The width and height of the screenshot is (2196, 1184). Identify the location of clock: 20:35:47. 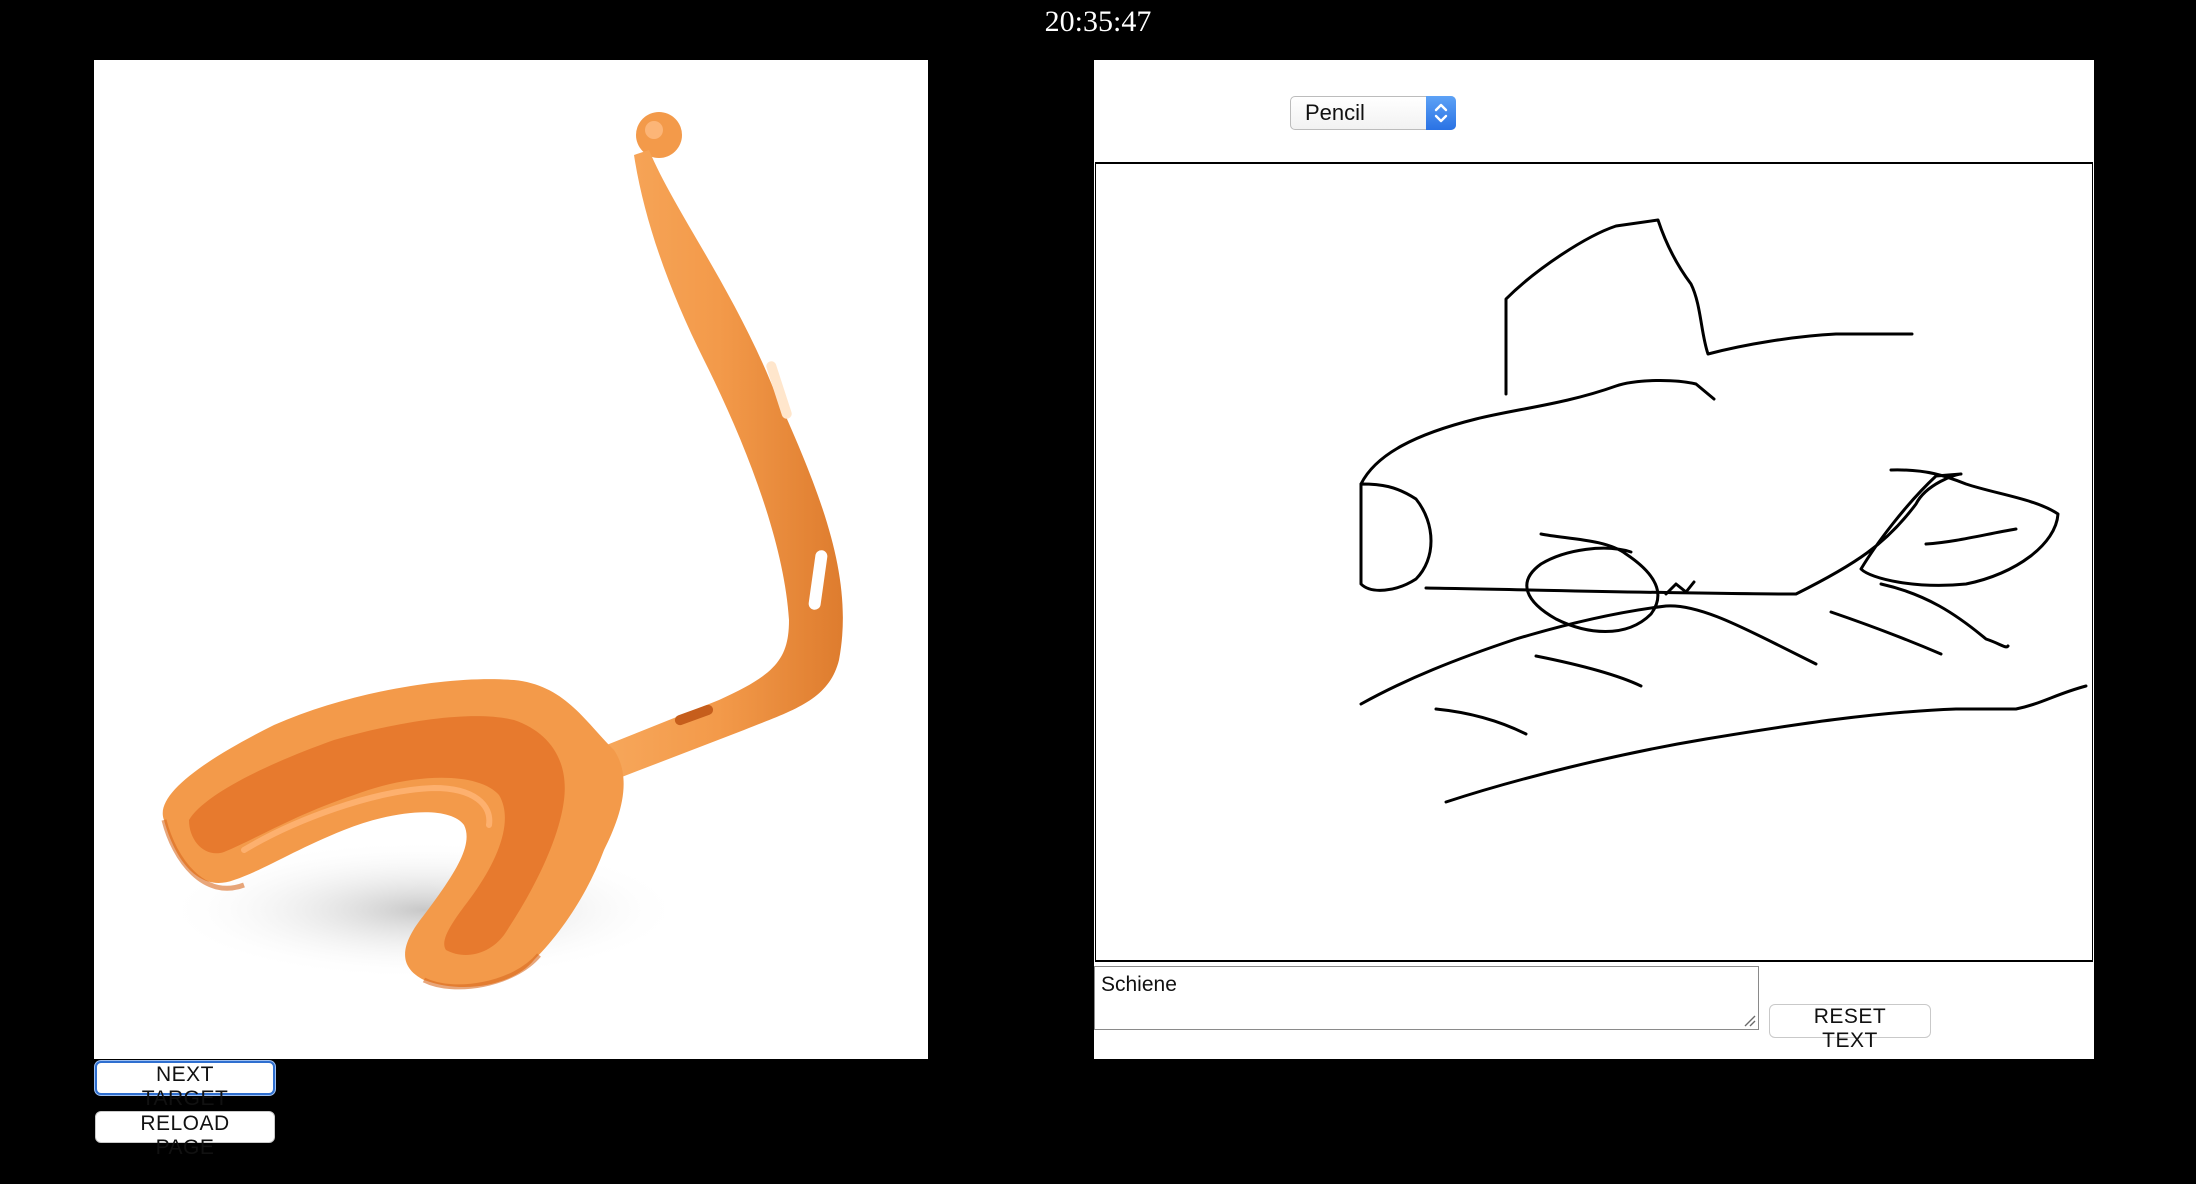
(1098, 21).